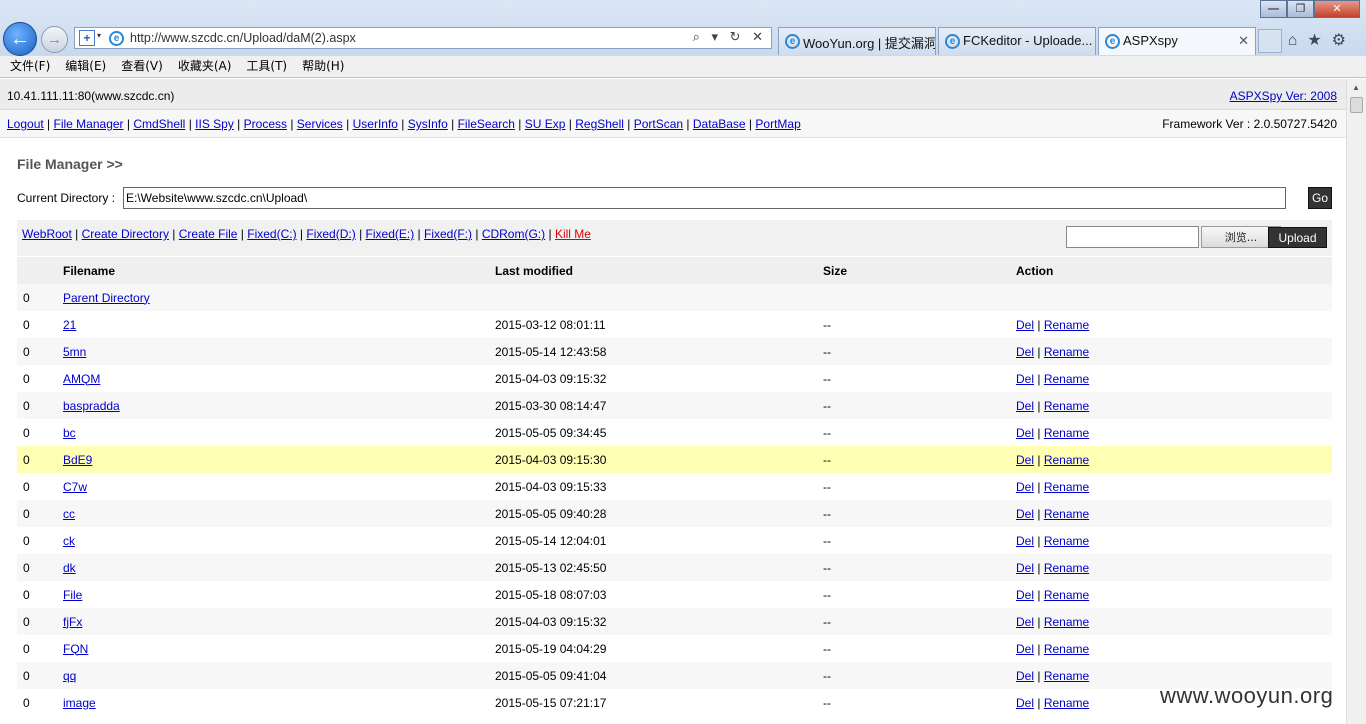  I want to click on nav-link-5: Services, so click(320, 124).